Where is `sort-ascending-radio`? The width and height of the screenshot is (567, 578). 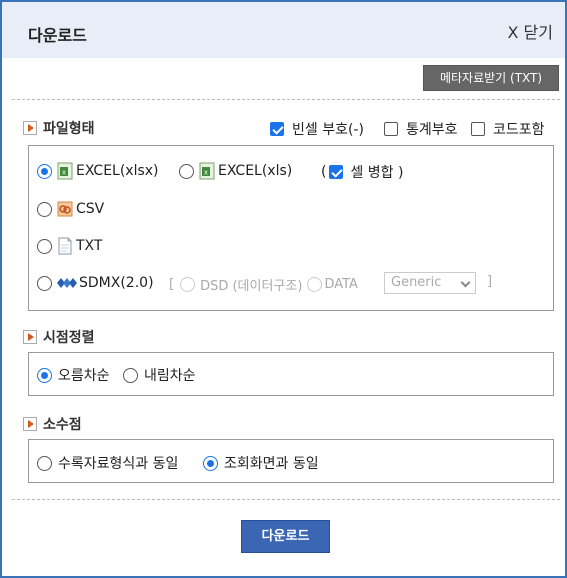 sort-ascending-radio is located at coordinates (44, 375).